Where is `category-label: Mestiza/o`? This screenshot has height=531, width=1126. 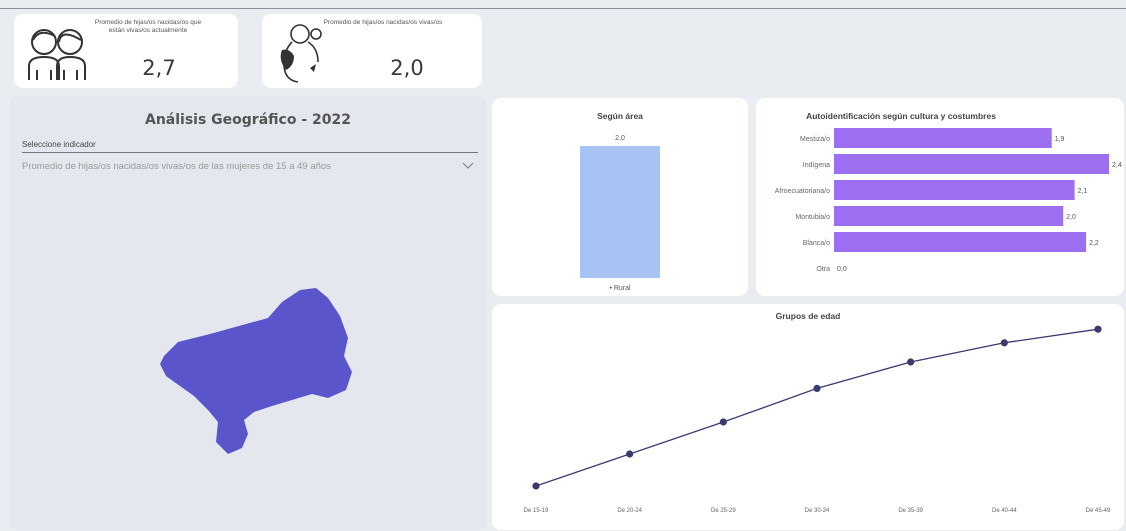 category-label: Mestiza/o is located at coordinates (815, 139).